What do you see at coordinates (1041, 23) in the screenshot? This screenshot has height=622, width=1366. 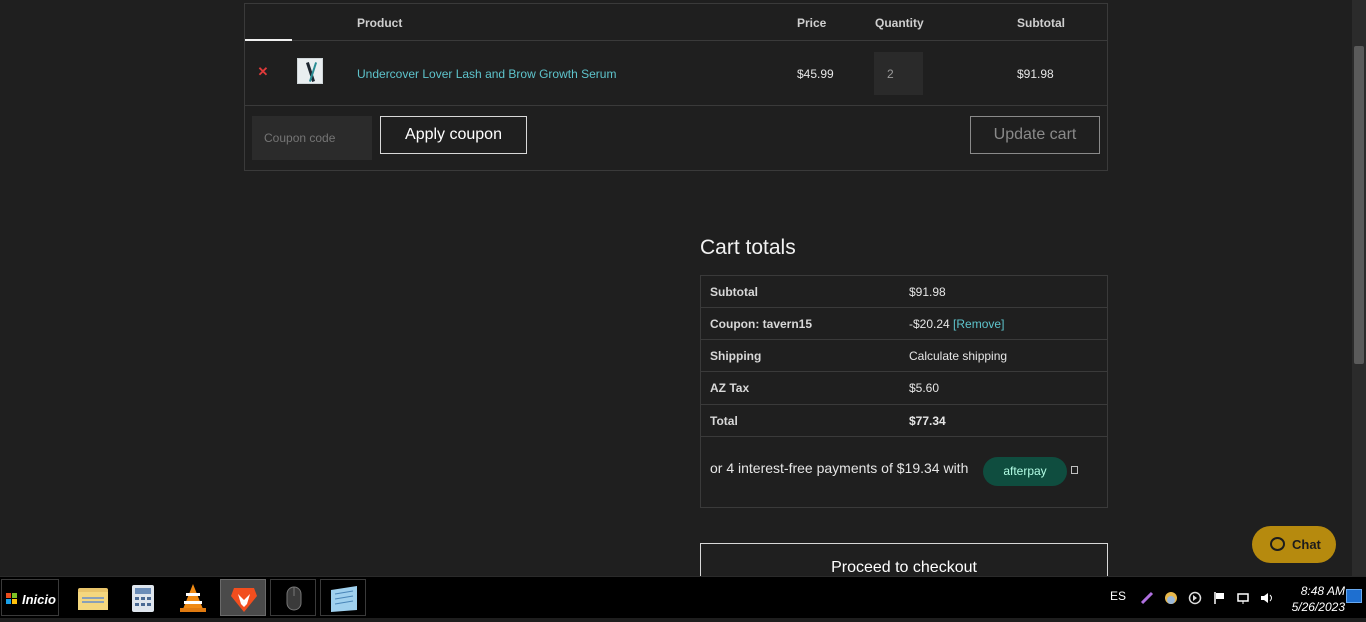 I see `header-subtotal: Subtotal` at bounding box center [1041, 23].